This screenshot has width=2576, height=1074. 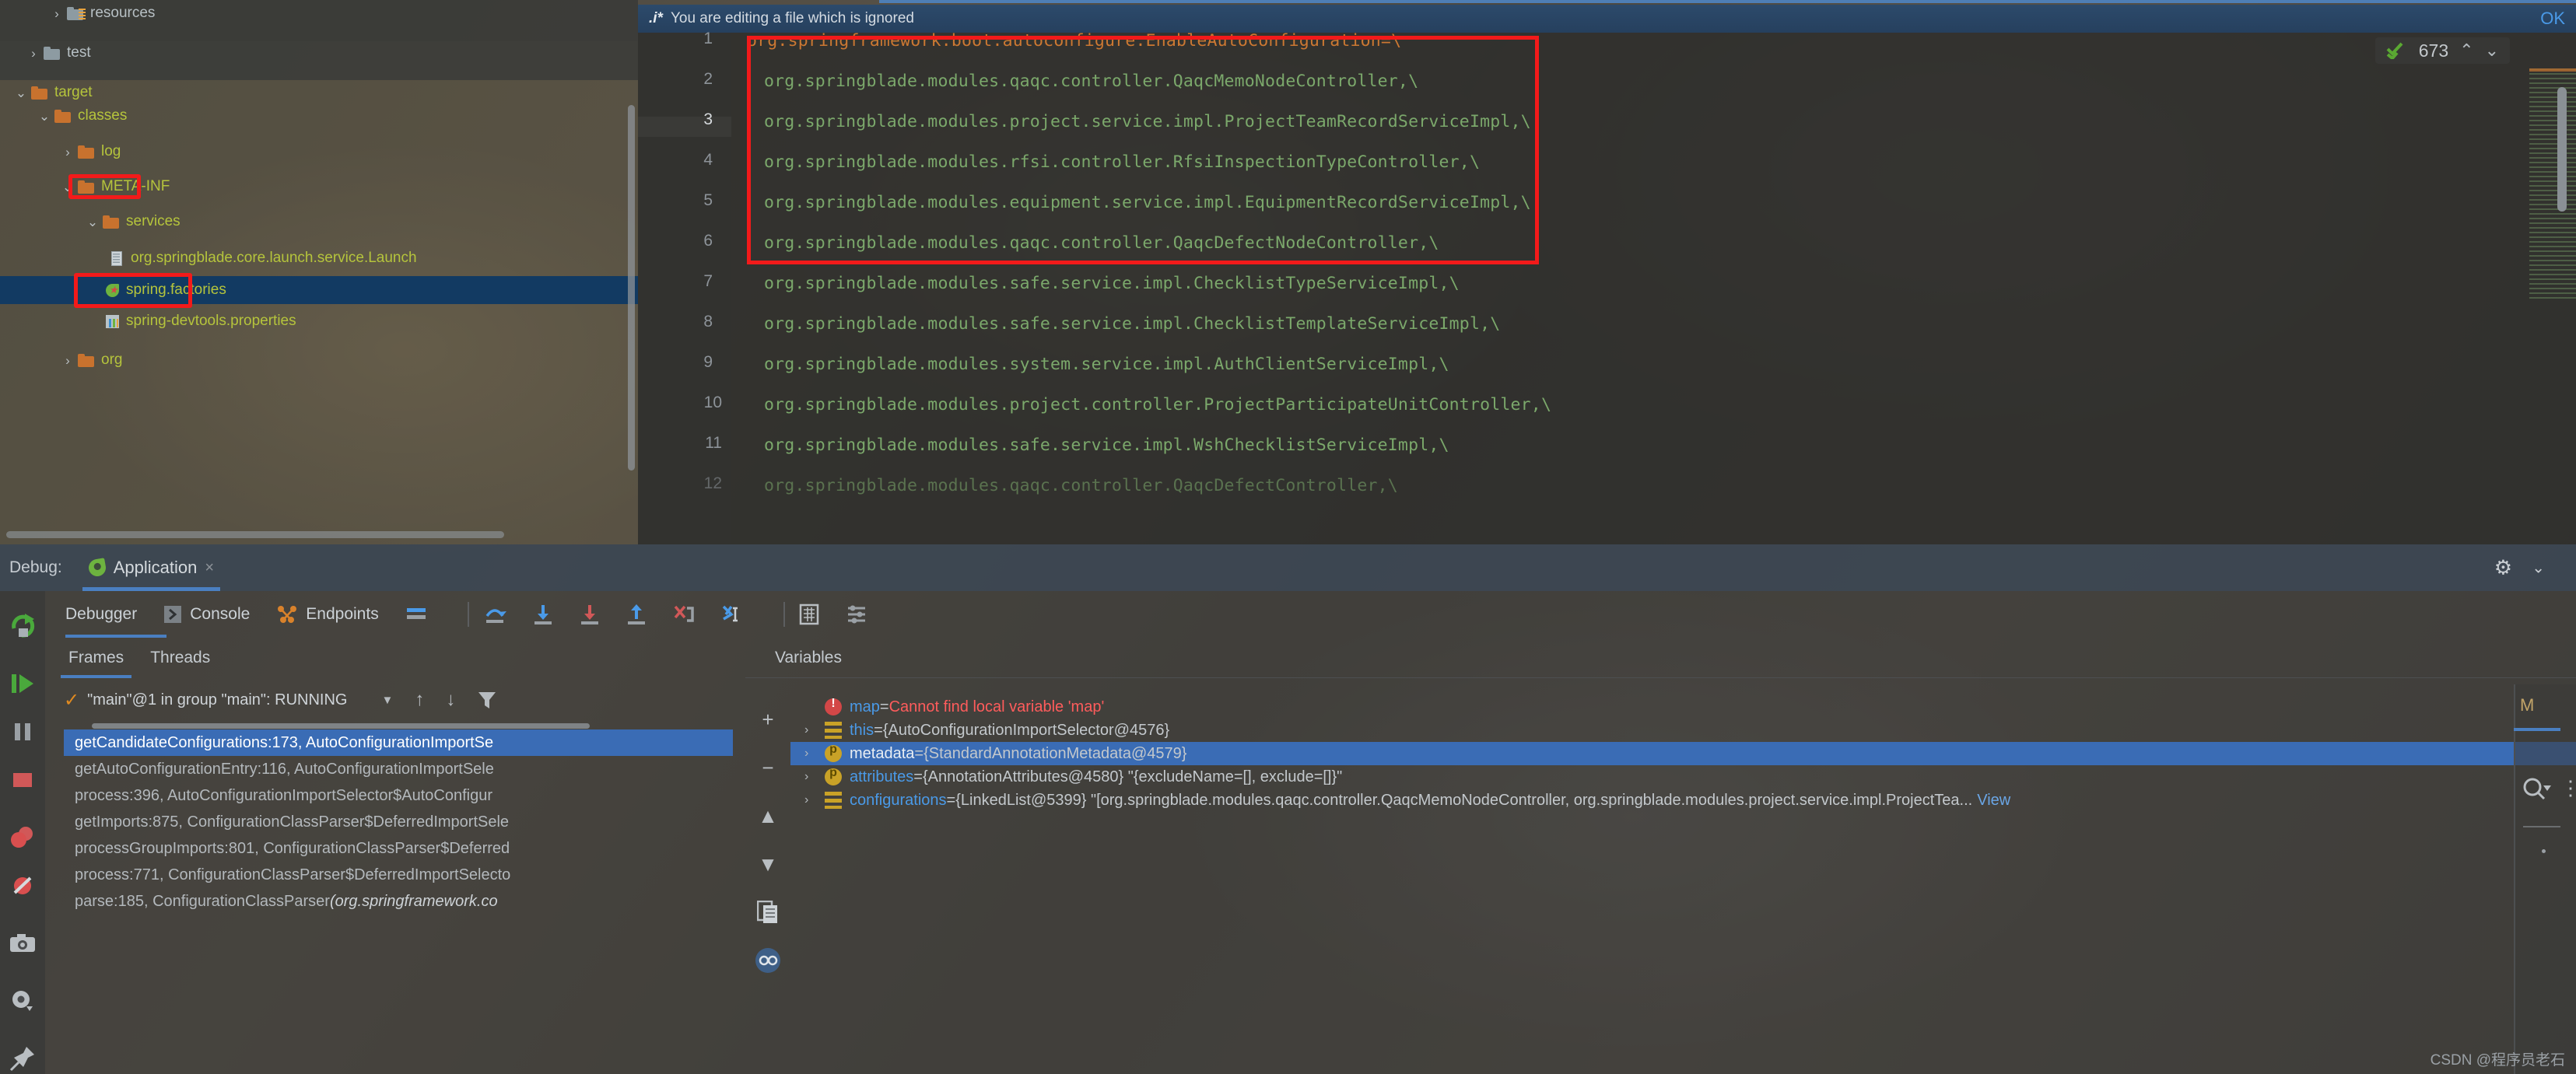 What do you see at coordinates (768, 912) in the screenshot?
I see `copy-value-icon` at bounding box center [768, 912].